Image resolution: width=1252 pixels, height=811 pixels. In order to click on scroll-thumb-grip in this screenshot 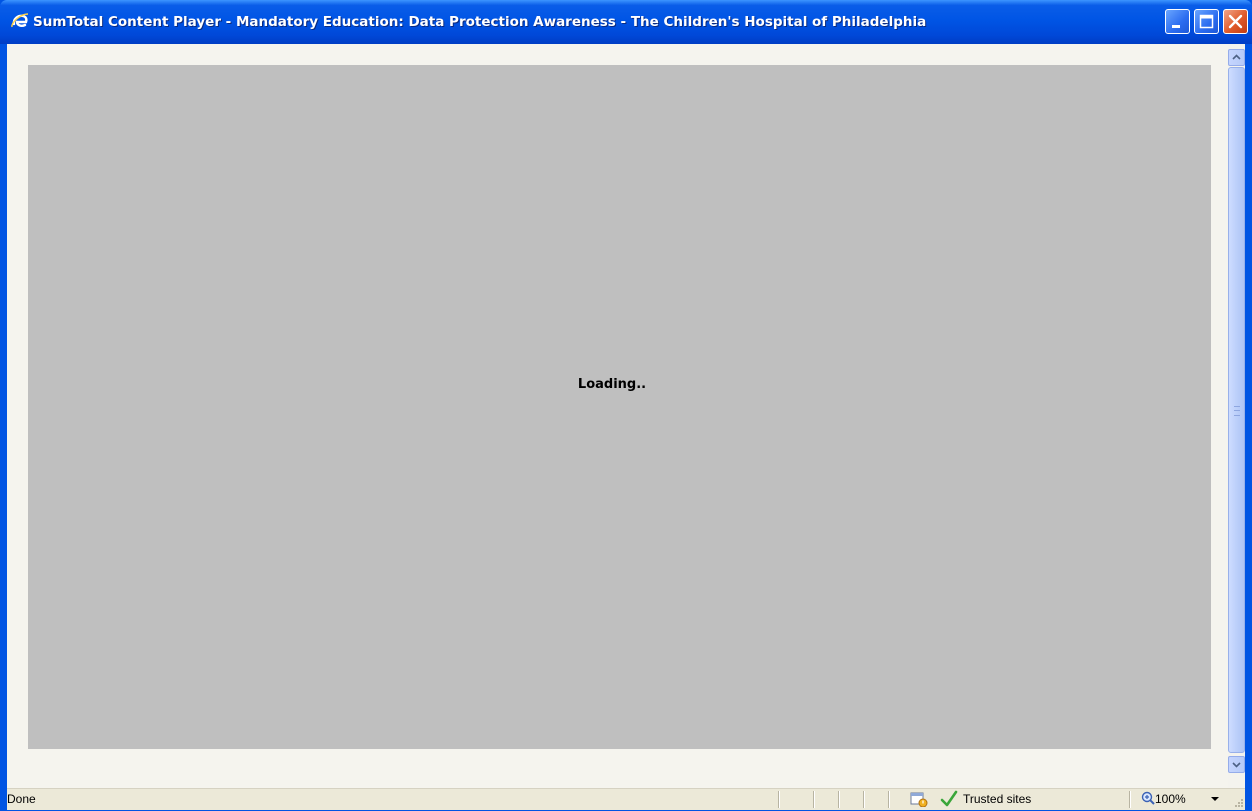, I will do `click(1237, 411)`.